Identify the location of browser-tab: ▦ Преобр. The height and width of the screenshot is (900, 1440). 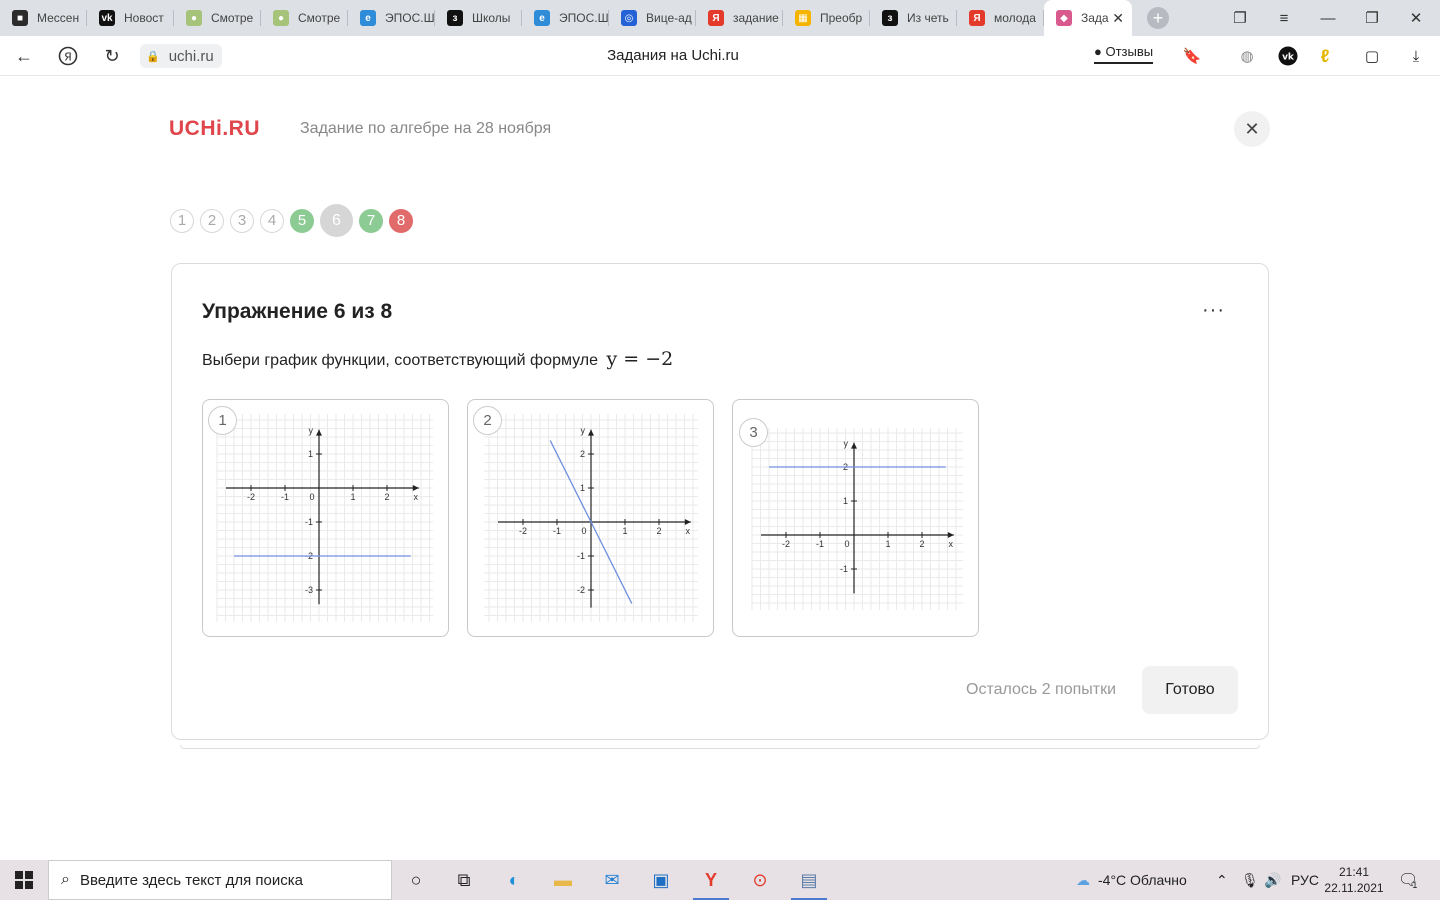
(826, 18).